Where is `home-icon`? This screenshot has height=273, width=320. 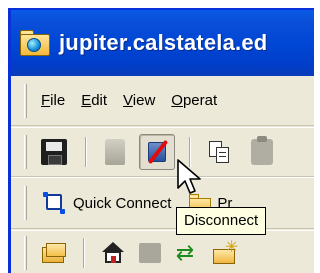
home-icon is located at coordinates (113, 253).